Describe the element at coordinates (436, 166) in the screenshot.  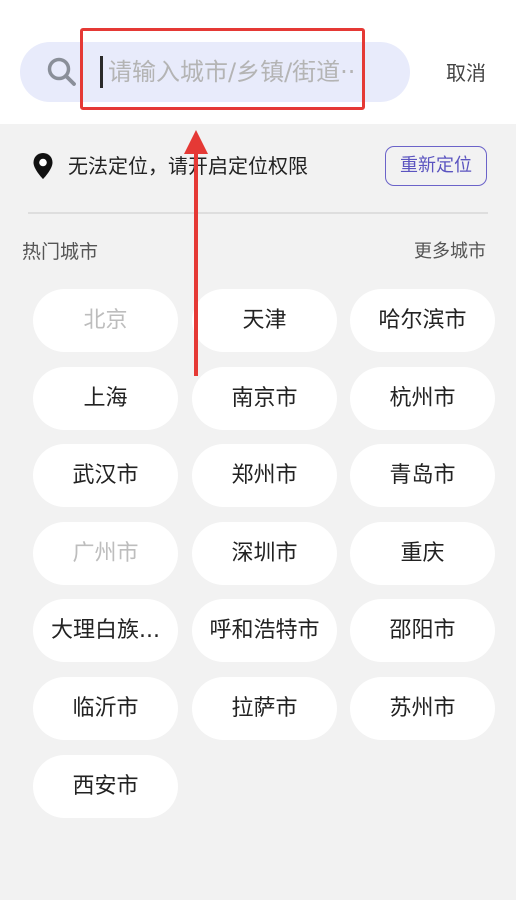
I see `relocate-button: 重新定位` at that location.